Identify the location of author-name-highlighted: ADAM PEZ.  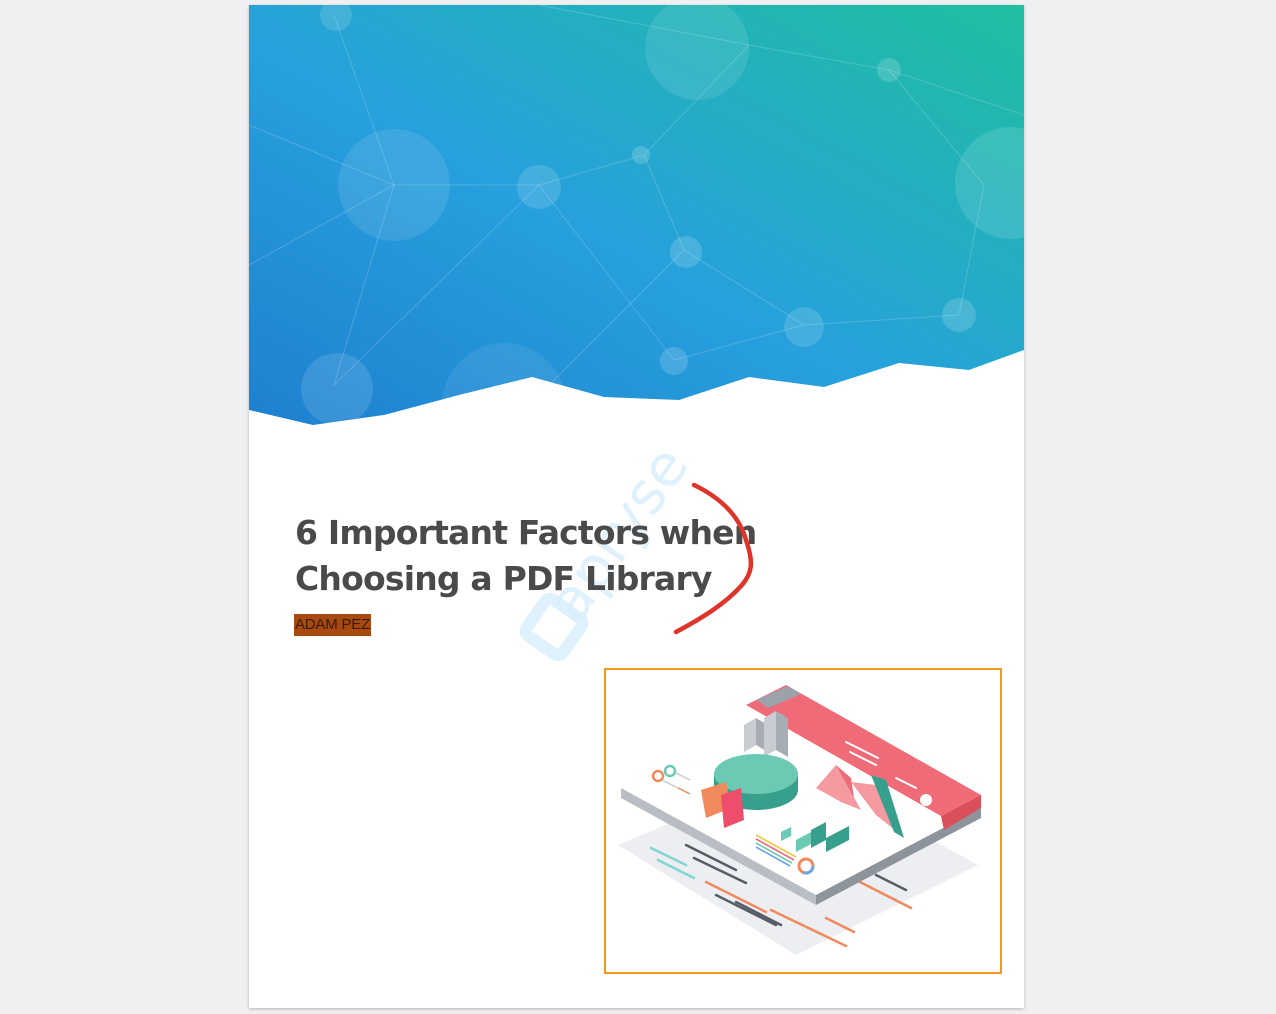
(333, 625).